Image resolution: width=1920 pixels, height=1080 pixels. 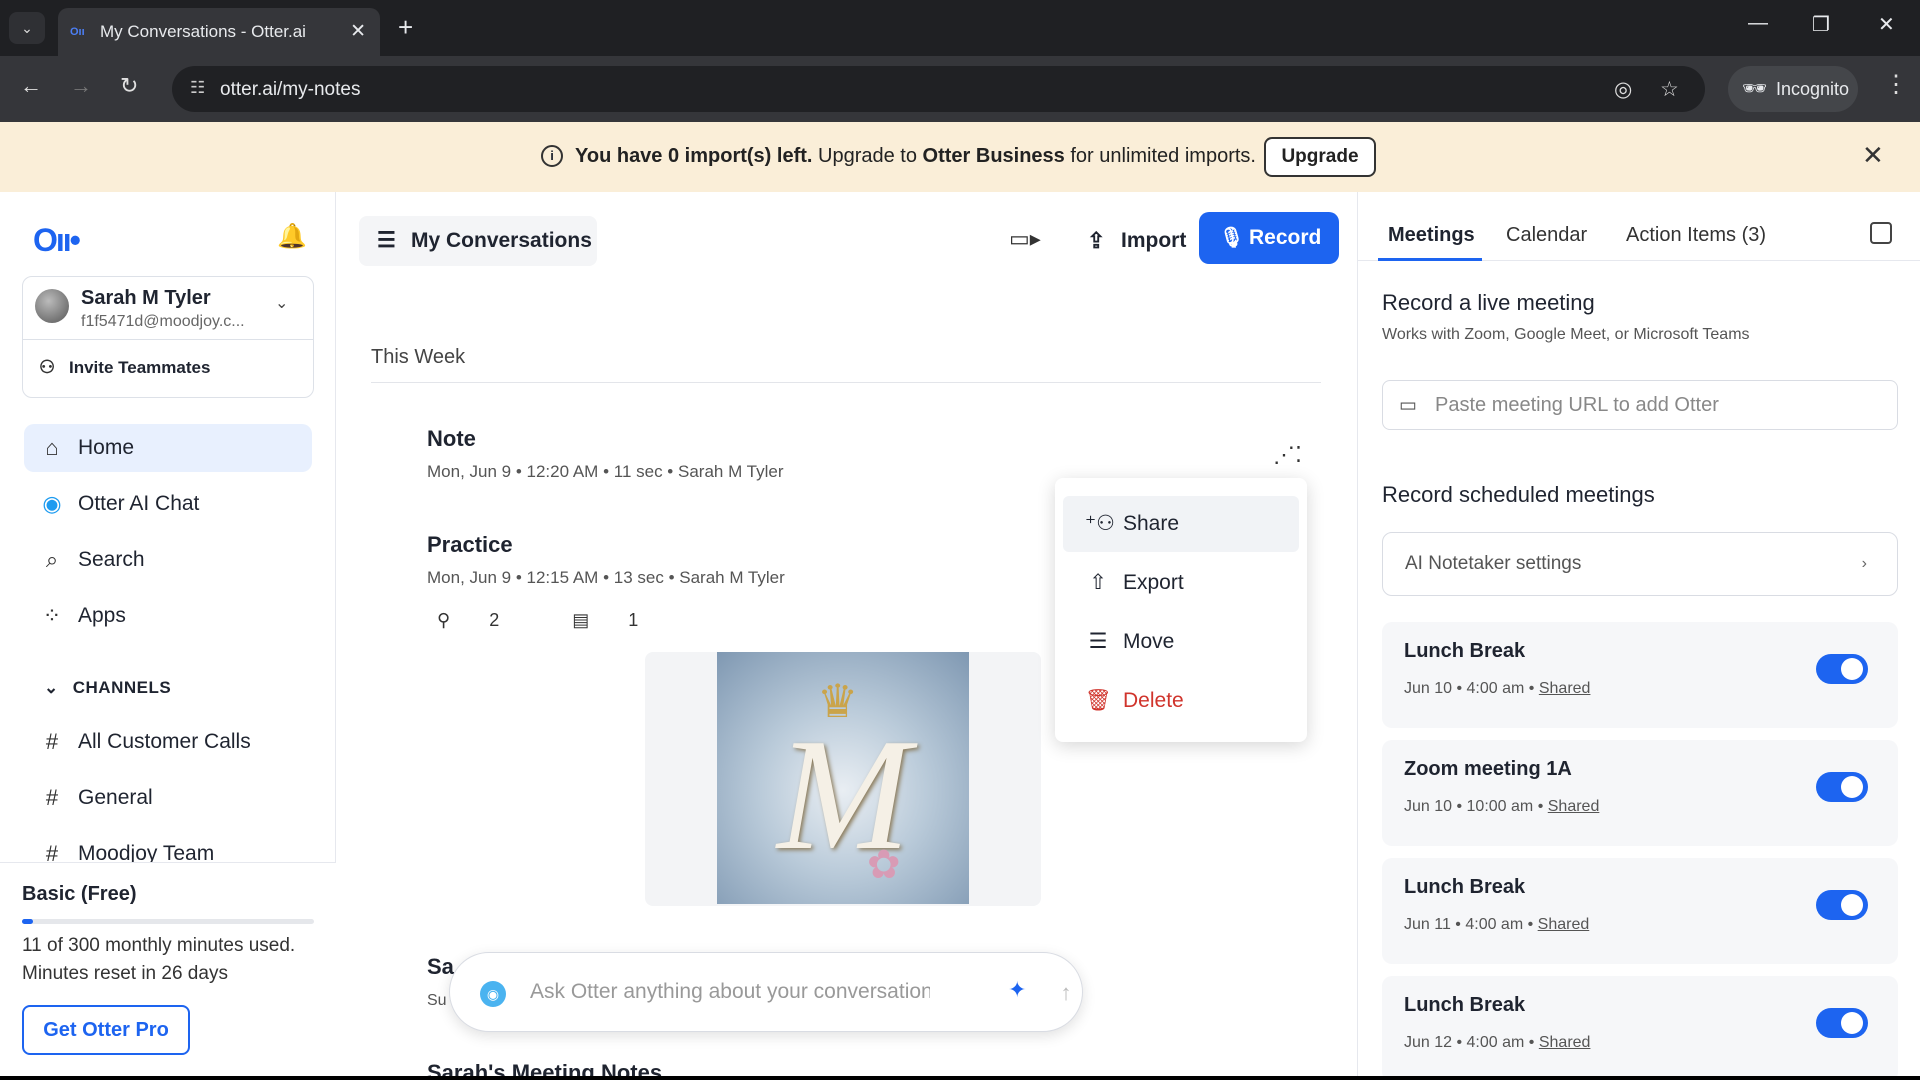 What do you see at coordinates (1640, 1026) in the screenshot?
I see `meeting-card: Lunch Break Jun 12 • 4:00 am • Shared` at bounding box center [1640, 1026].